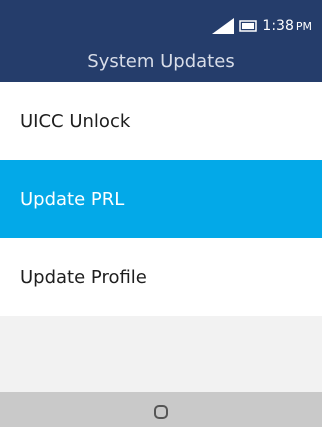  What do you see at coordinates (248, 26) in the screenshot?
I see `battery-icon` at bounding box center [248, 26].